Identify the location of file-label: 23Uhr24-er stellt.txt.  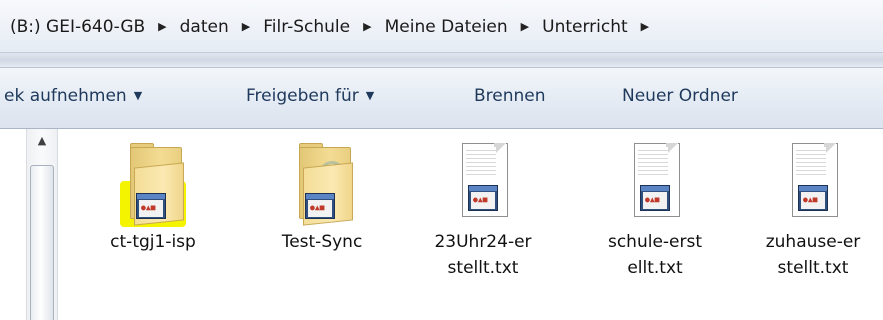
(483, 255).